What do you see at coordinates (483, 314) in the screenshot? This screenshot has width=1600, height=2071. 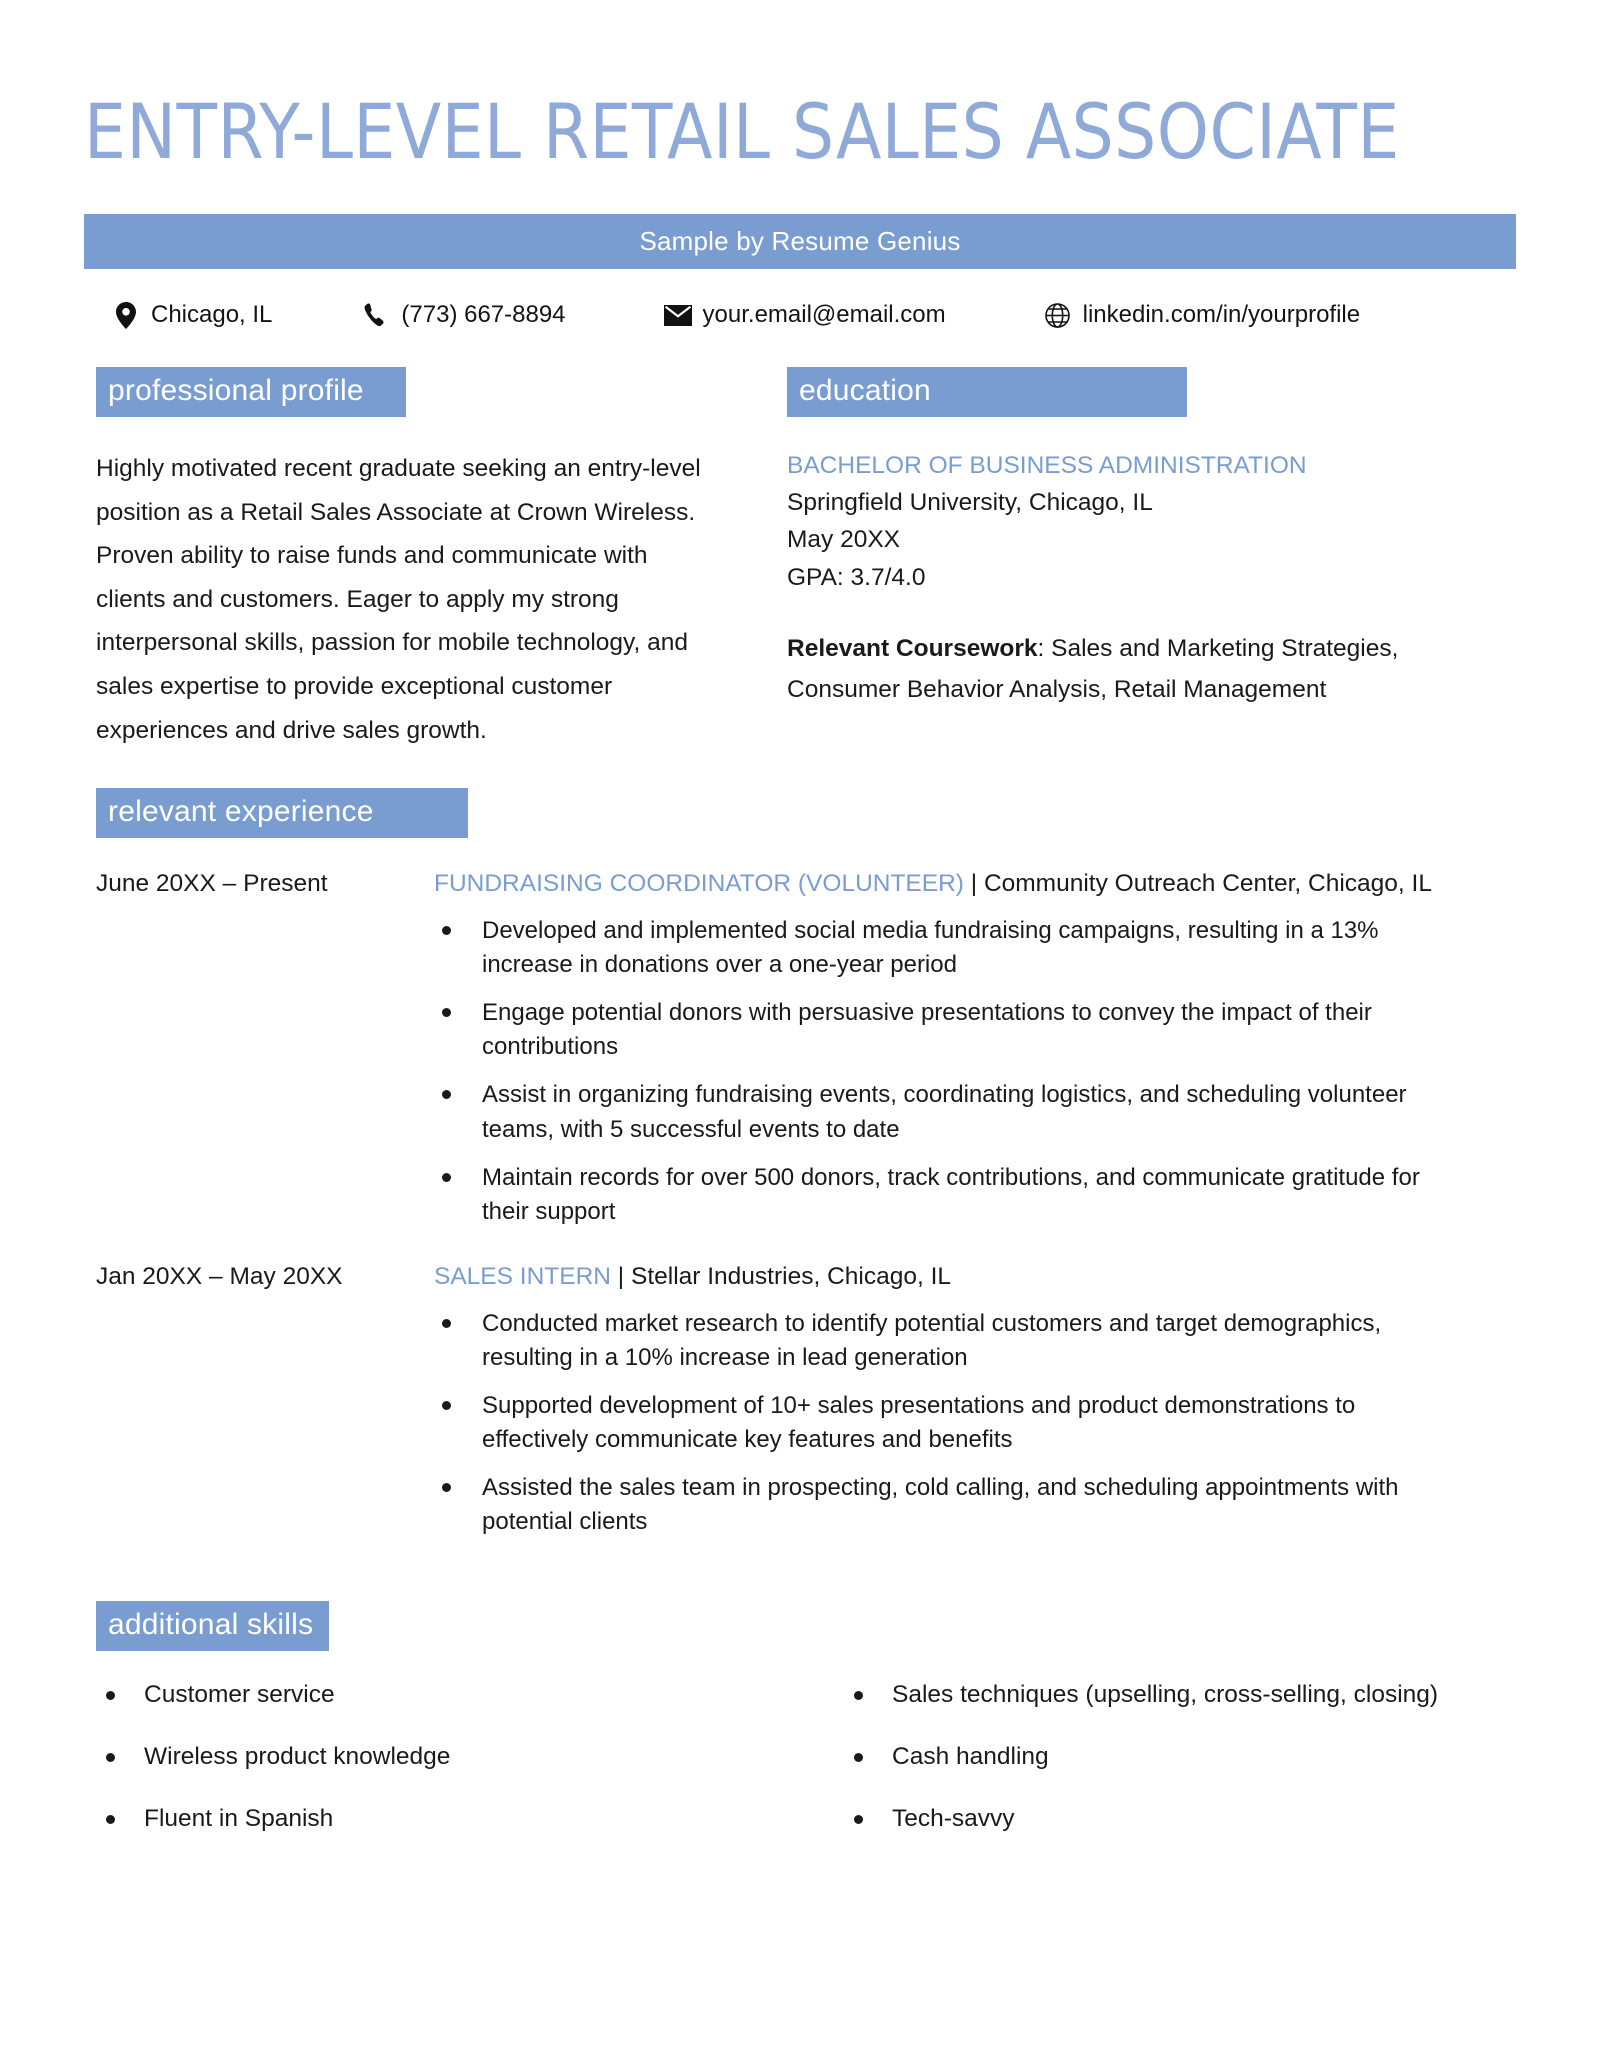 I see `contact-phone-text: (773) 667-8894` at bounding box center [483, 314].